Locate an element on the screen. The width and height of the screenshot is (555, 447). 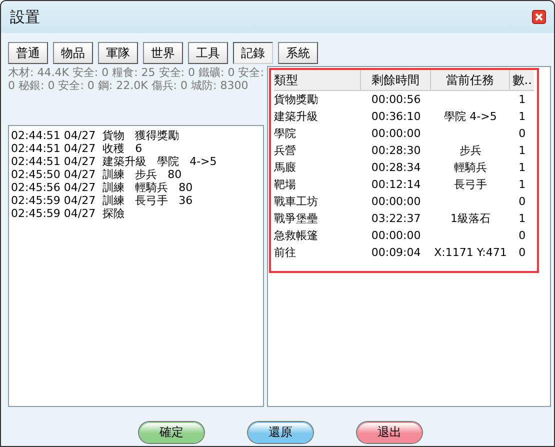
tab: 系統 is located at coordinates (298, 53).